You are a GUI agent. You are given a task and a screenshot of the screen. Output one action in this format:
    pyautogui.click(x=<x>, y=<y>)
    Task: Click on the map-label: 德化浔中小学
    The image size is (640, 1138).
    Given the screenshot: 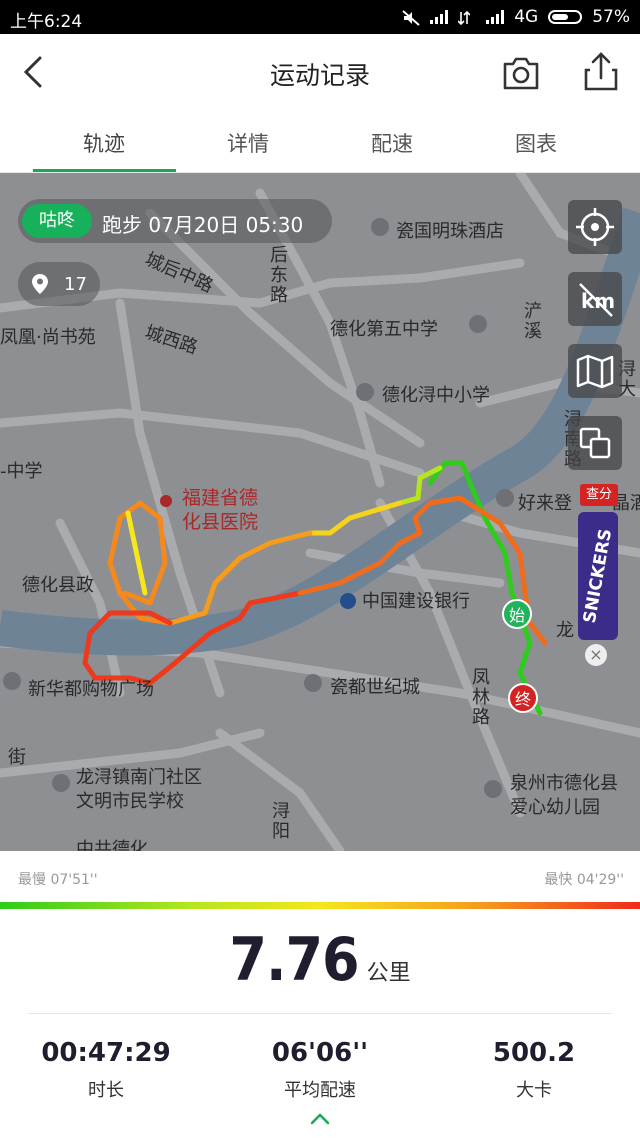 What is the action you would take?
    pyautogui.click(x=436, y=395)
    